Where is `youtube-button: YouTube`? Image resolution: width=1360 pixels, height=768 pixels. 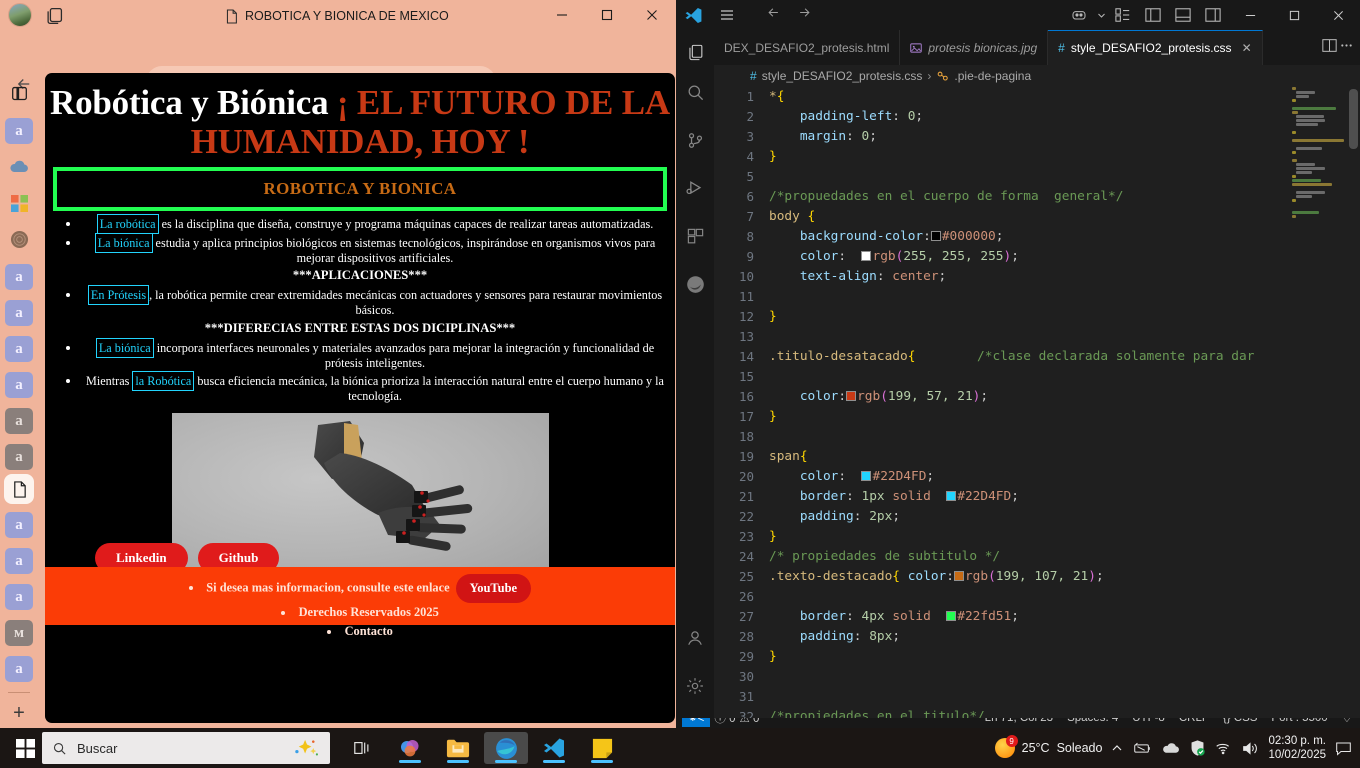 youtube-button: YouTube is located at coordinates (493, 588).